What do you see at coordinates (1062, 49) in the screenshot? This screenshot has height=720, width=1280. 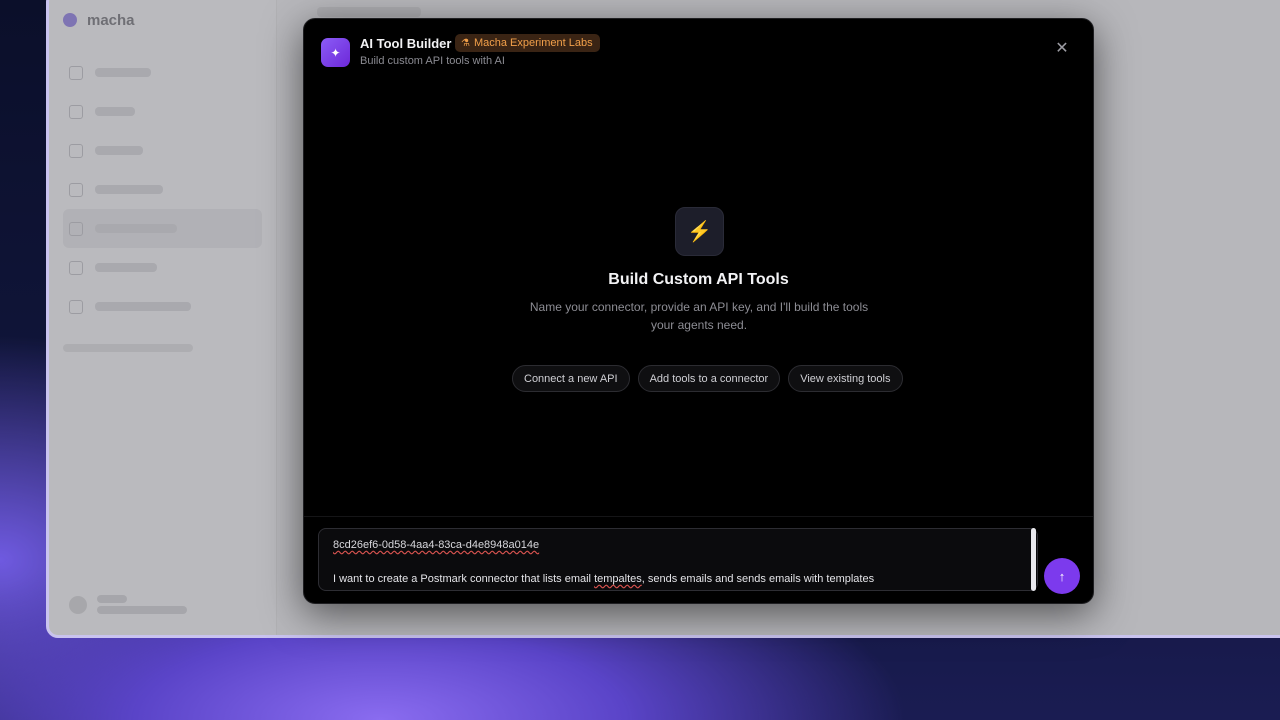 I see `close-icon: ✕` at bounding box center [1062, 49].